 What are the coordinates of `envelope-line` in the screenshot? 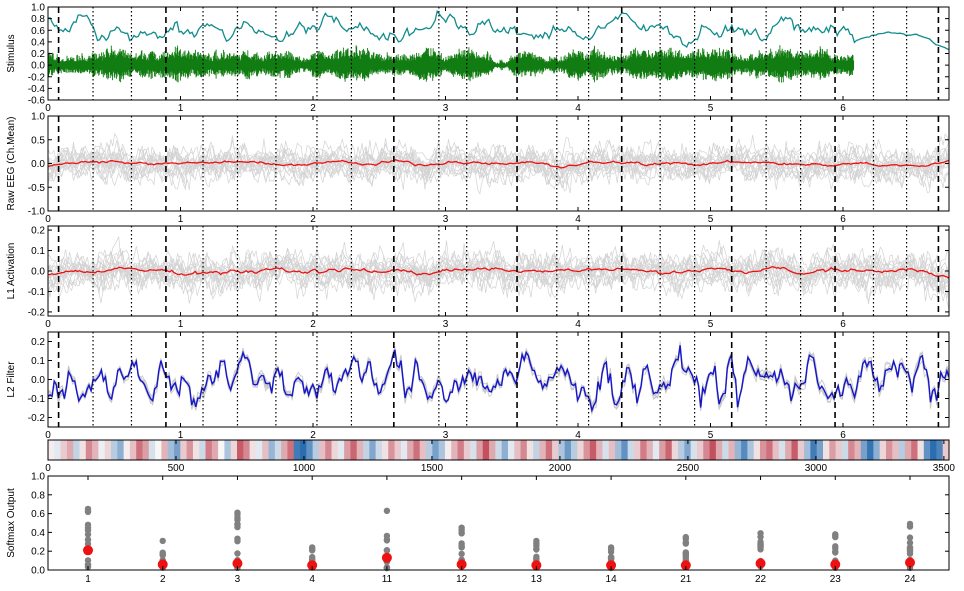 It's located at (498, 30).